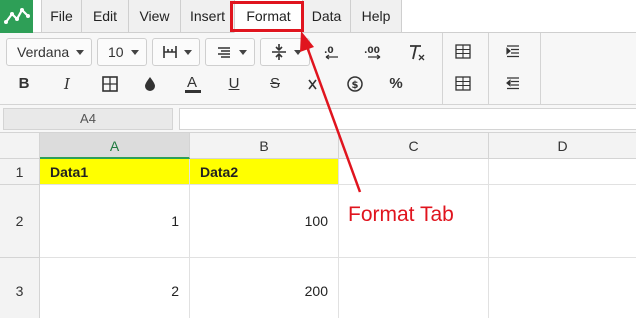 The height and width of the screenshot is (318, 636). What do you see at coordinates (115, 221) in the screenshot?
I see `cell-a2: 1` at bounding box center [115, 221].